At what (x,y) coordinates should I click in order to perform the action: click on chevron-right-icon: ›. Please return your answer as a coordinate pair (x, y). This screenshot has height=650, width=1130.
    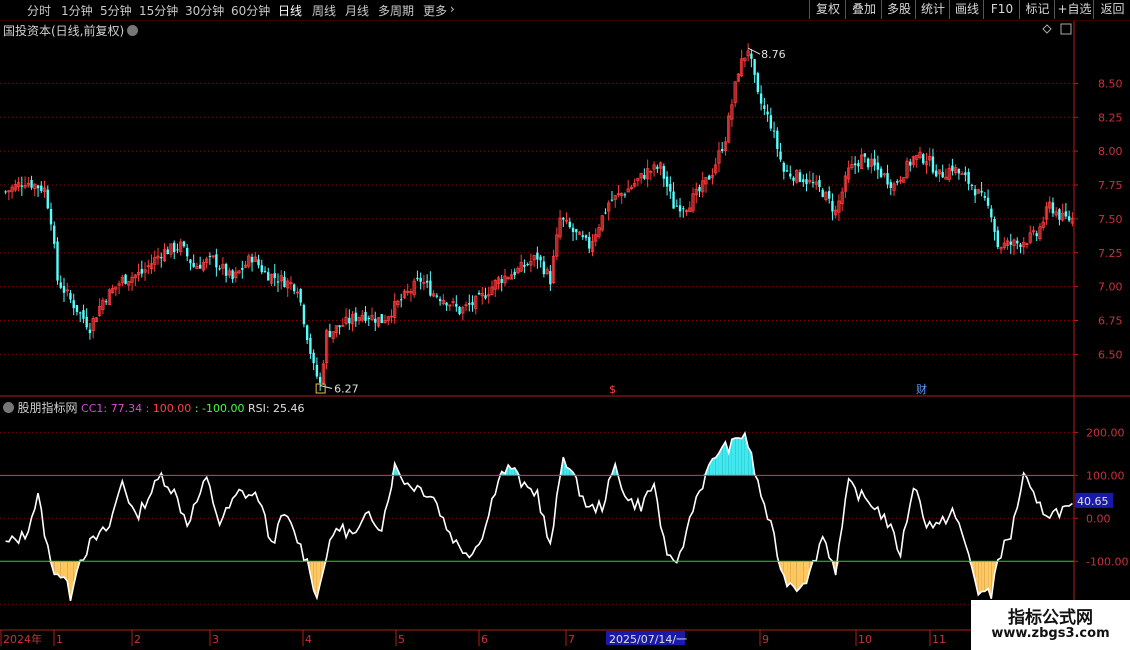
    Looking at the image, I should click on (452, 9).